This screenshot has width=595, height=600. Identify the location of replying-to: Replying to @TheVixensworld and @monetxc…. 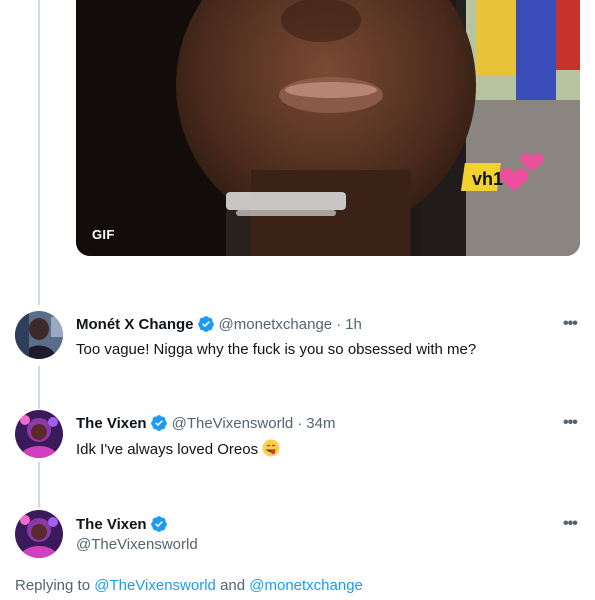
(189, 585).